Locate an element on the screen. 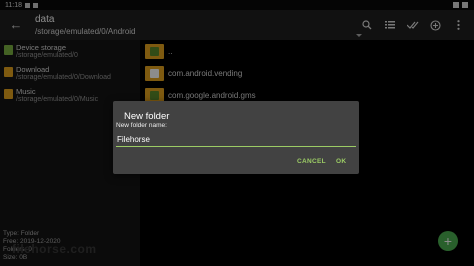  folder-name-input is located at coordinates (236, 140).